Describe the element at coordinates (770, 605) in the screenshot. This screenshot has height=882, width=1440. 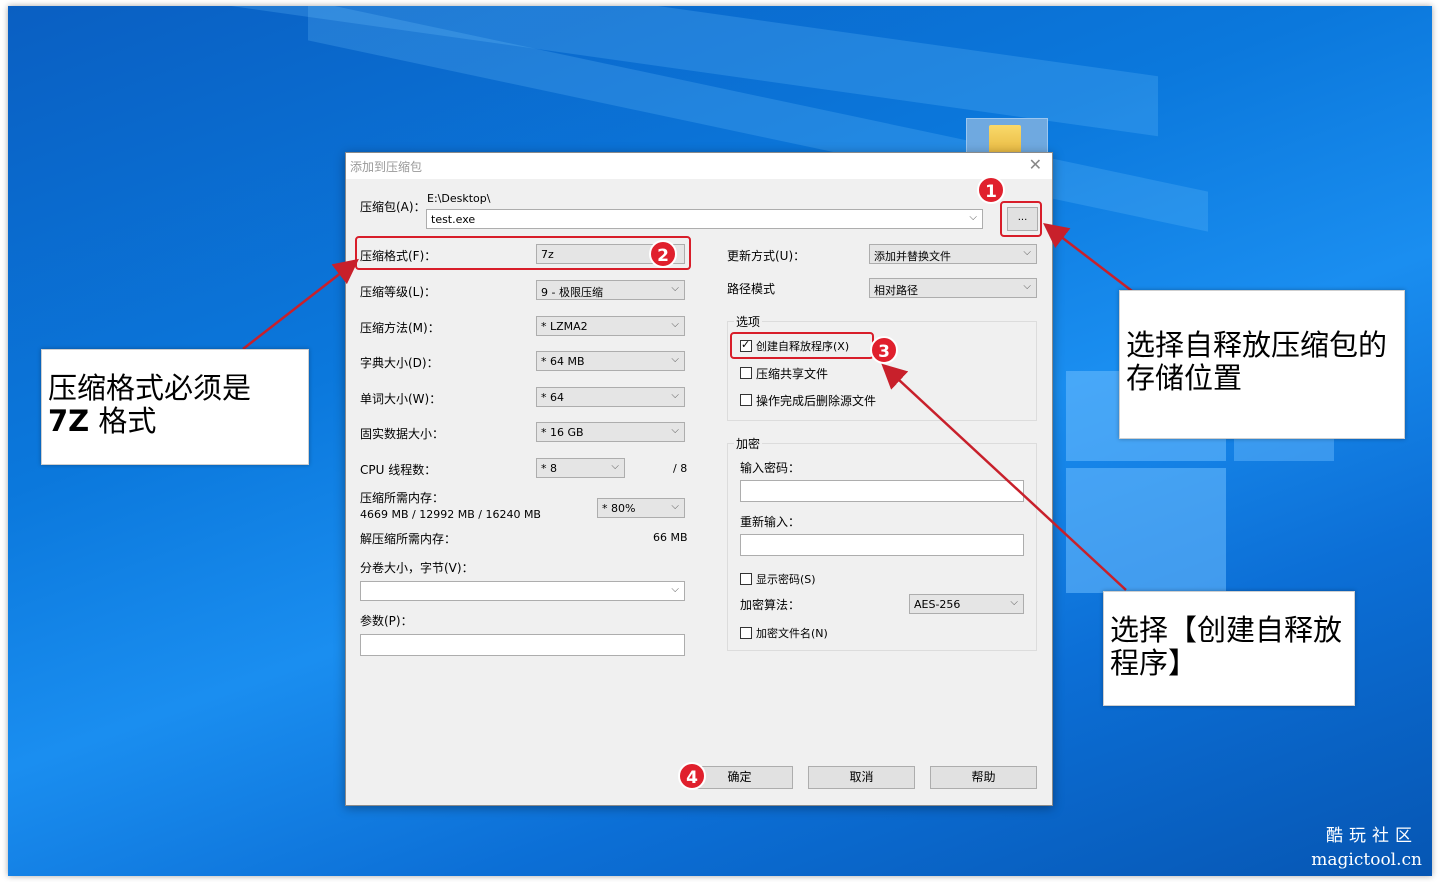
I see `algorithm-label: 加密算法：` at that location.